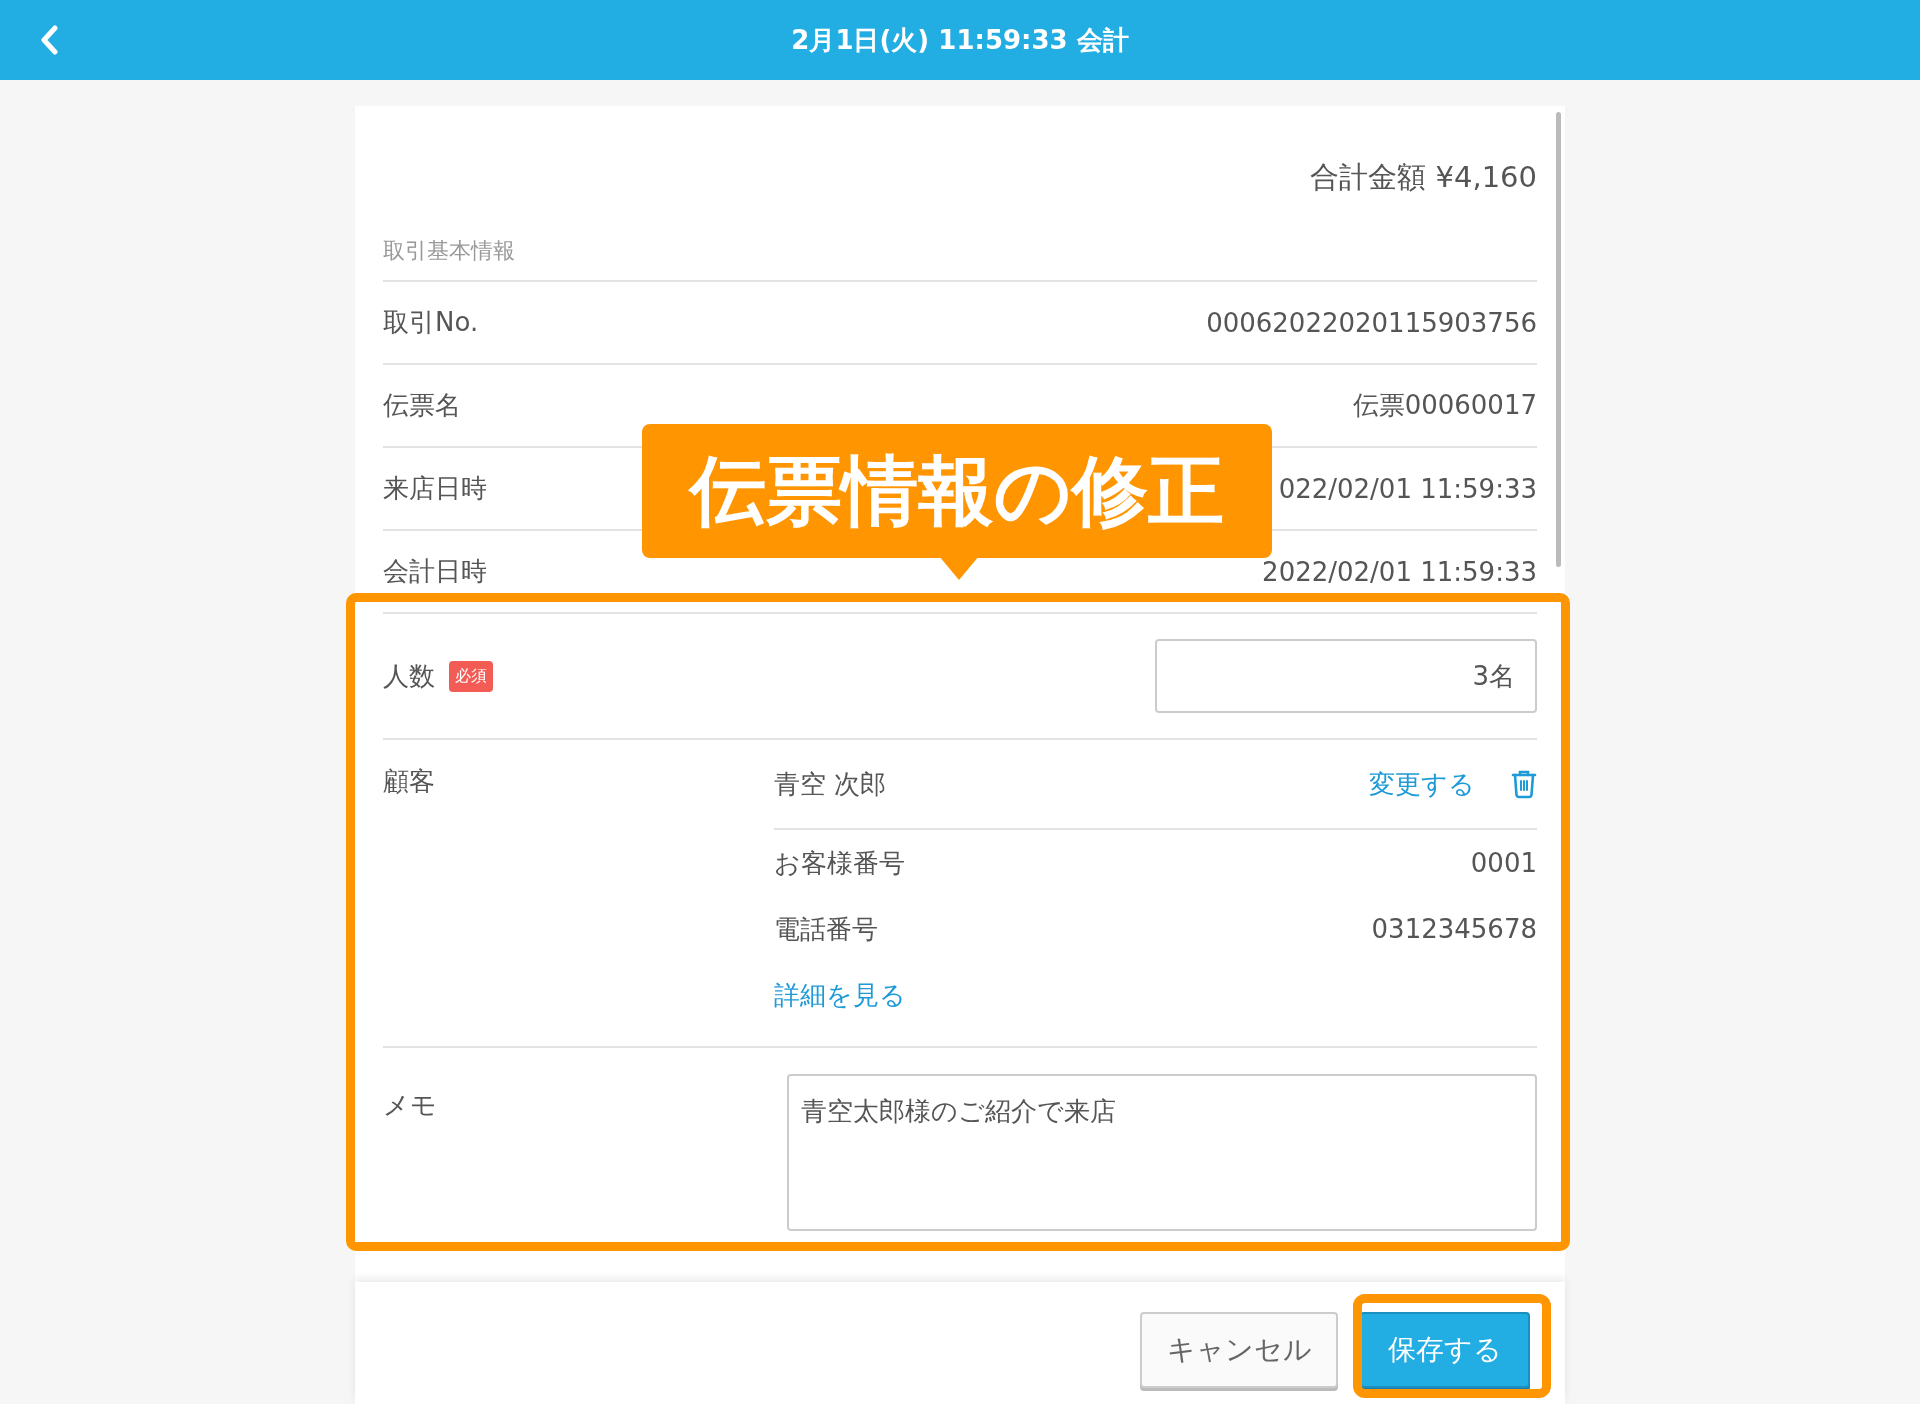 This screenshot has height=1404, width=1920. Describe the element at coordinates (435, 488) in the screenshot. I see `row-label: 来店日時` at that location.